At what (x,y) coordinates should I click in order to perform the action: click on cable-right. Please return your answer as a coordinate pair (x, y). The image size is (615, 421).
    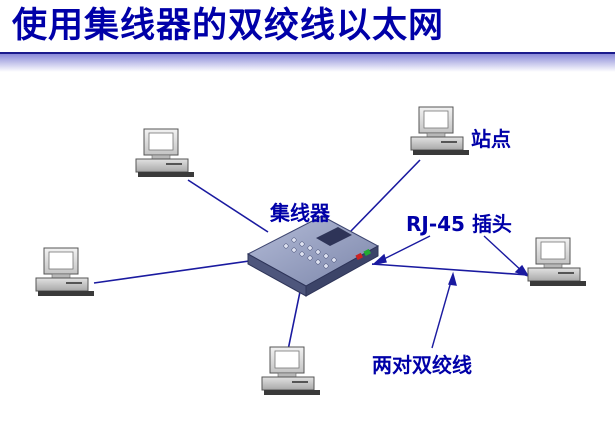
    Looking at the image, I should click on (450, 269).